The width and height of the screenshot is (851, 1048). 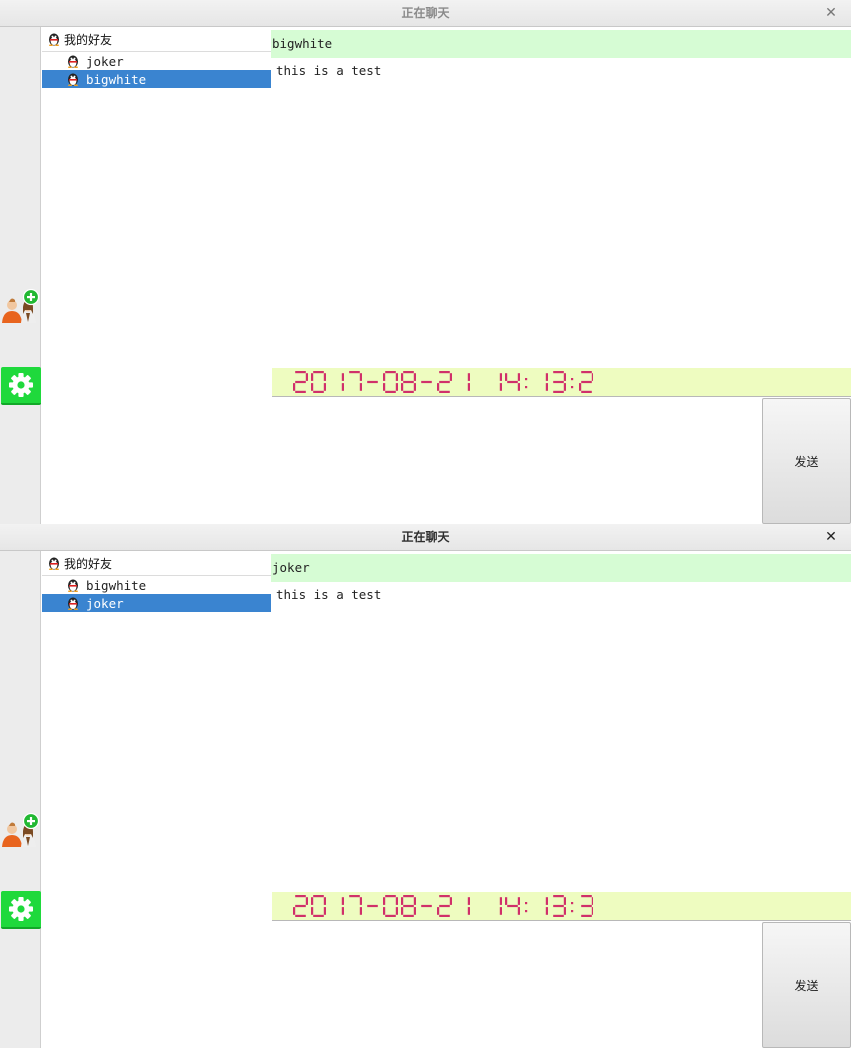 I want to click on friend-group-label: 我的好友, so click(x=88, y=563).